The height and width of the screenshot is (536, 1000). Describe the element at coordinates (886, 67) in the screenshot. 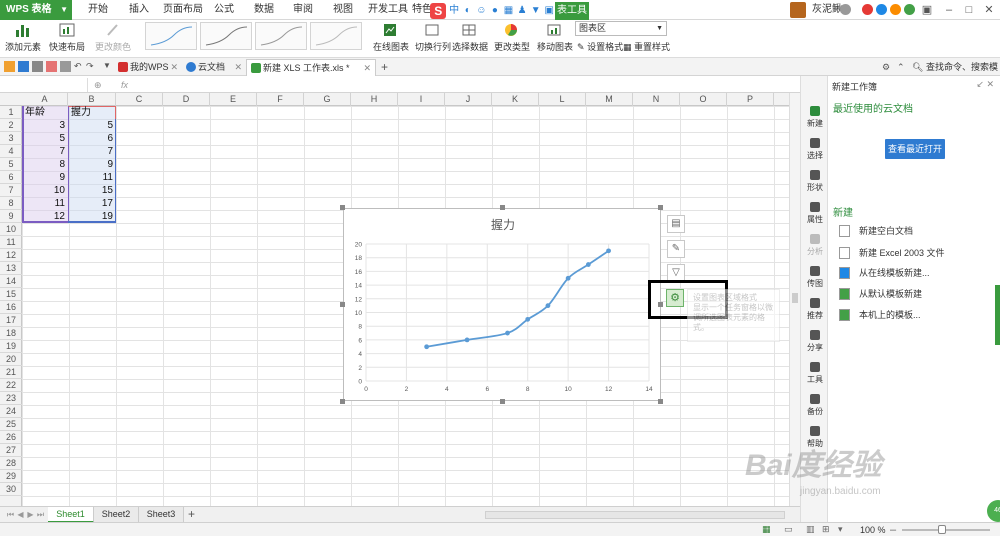

I see `toolbar-settings-icon: ⚙` at that location.